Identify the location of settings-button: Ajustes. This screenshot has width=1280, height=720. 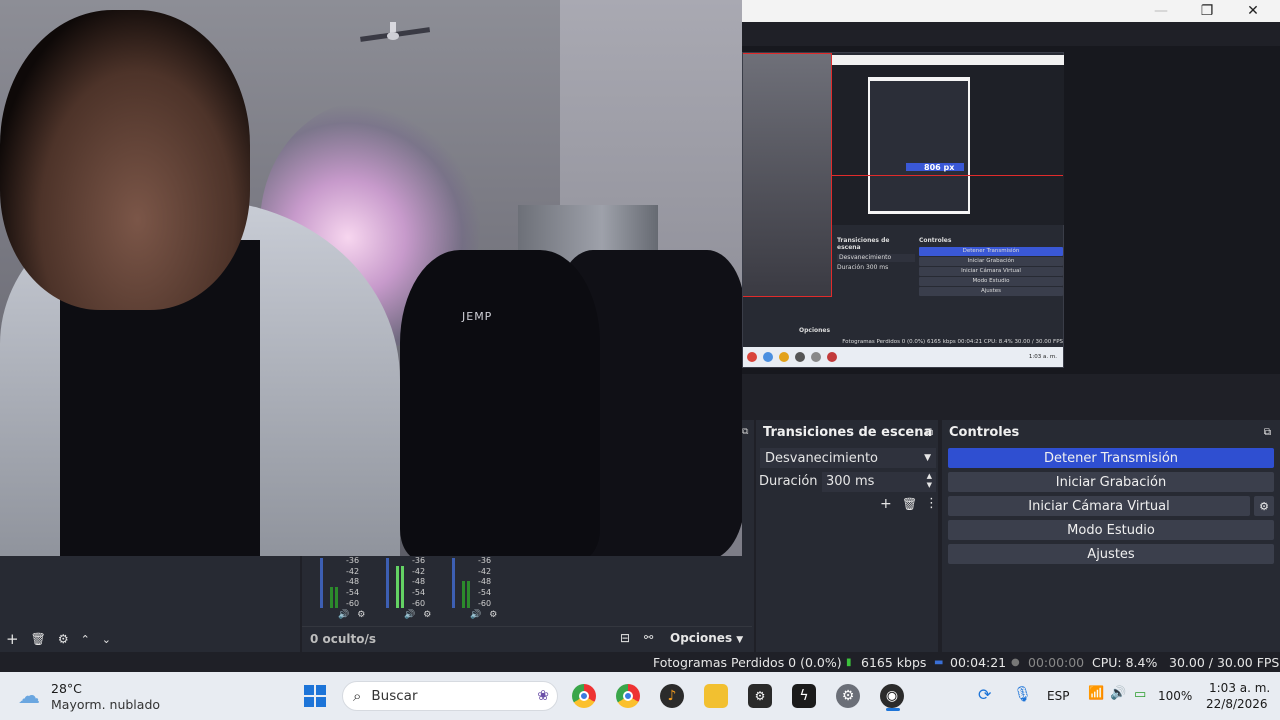
(1111, 554).